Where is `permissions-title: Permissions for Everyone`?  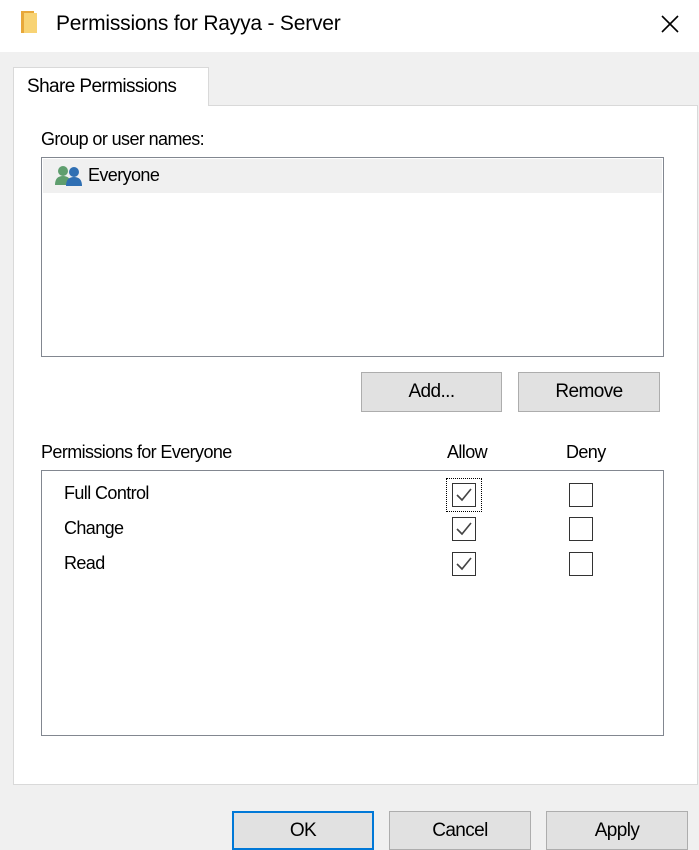 permissions-title: Permissions for Everyone is located at coordinates (136, 452).